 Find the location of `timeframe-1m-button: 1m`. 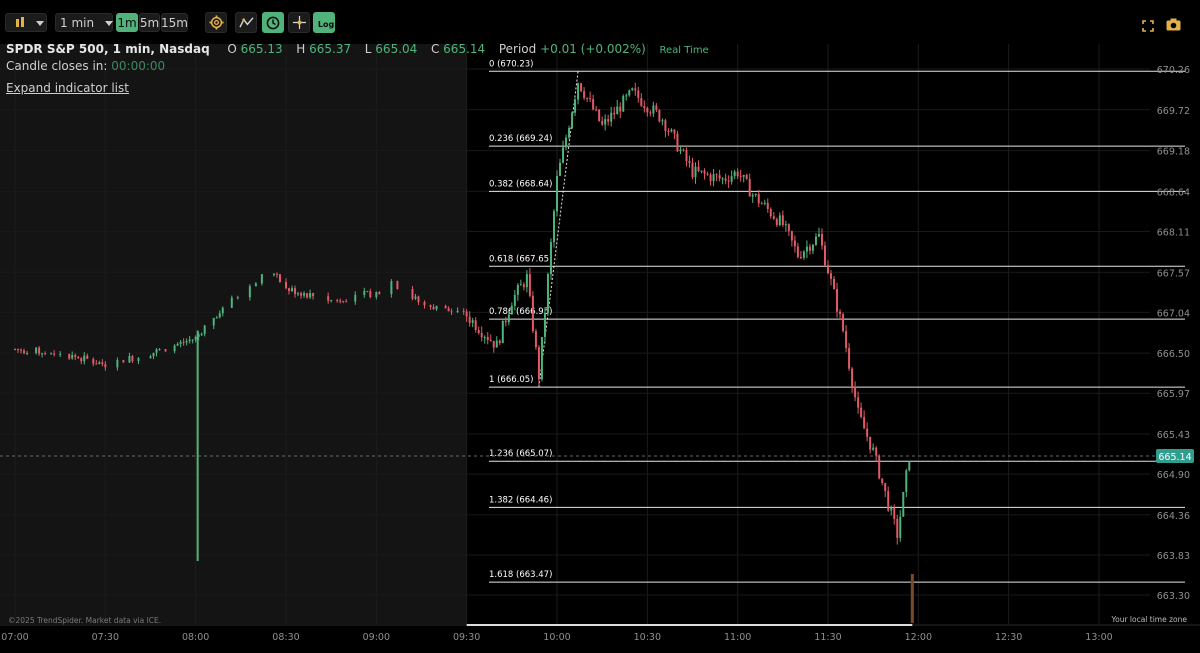

timeframe-1m-button: 1m is located at coordinates (127, 22).